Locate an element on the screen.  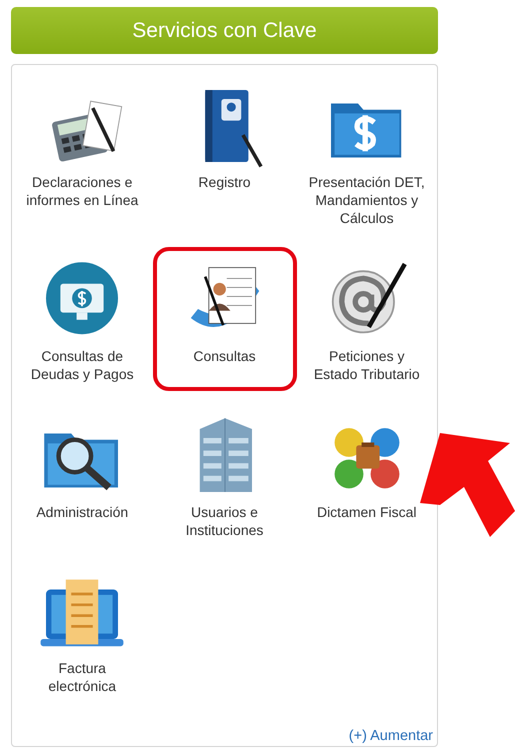
service-item: Administración is located at coordinates (82, 475).